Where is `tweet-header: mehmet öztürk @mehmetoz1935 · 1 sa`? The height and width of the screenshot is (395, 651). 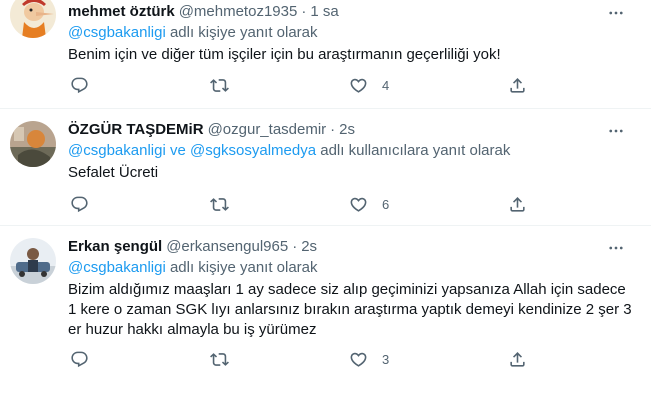
tweet-header: mehmet öztürk @mehmetoz1935 · 1 sa is located at coordinates (203, 11).